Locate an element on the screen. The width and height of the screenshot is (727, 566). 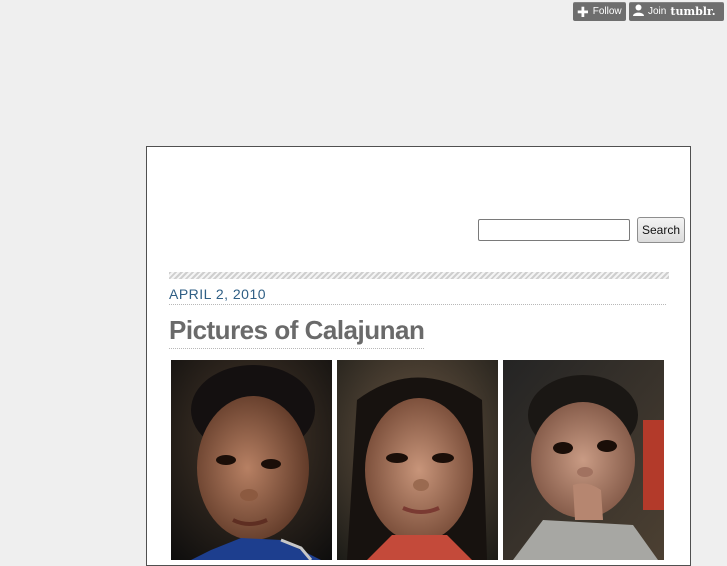
post-title: Pictures of Calajunan is located at coordinates (297, 332).